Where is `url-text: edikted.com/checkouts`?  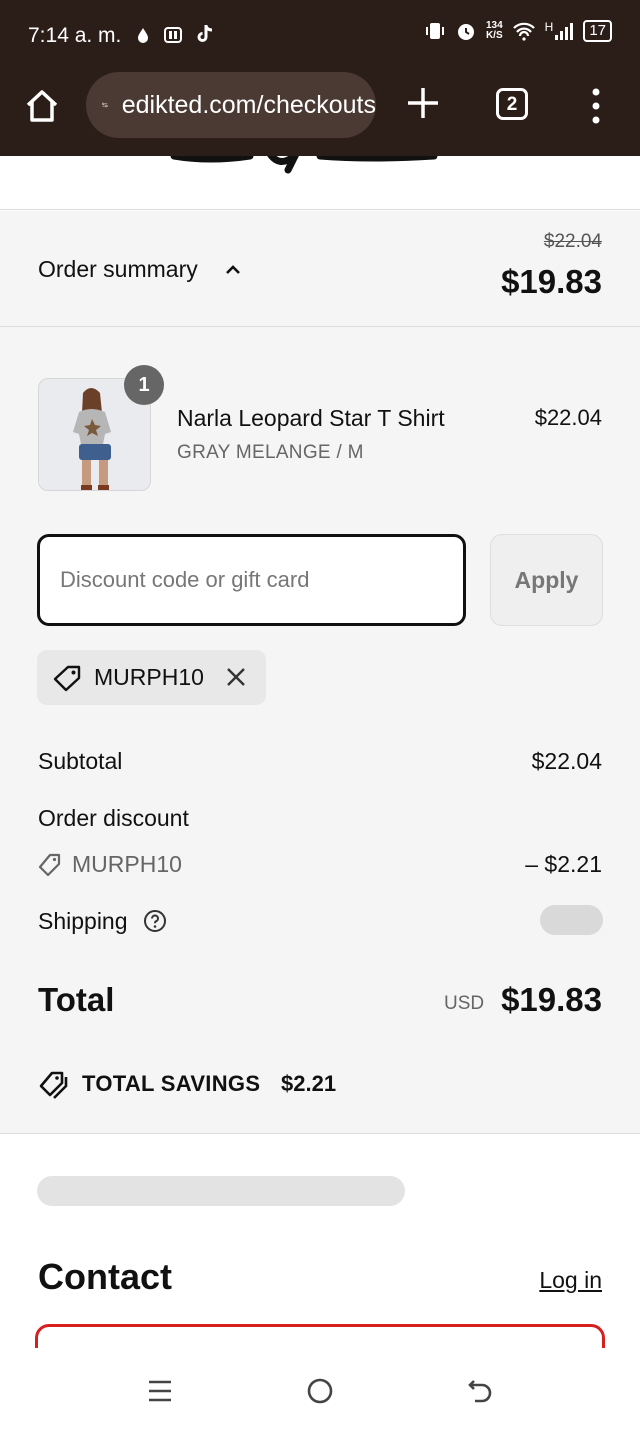
url-text: edikted.com/checkouts is located at coordinates (248, 104).